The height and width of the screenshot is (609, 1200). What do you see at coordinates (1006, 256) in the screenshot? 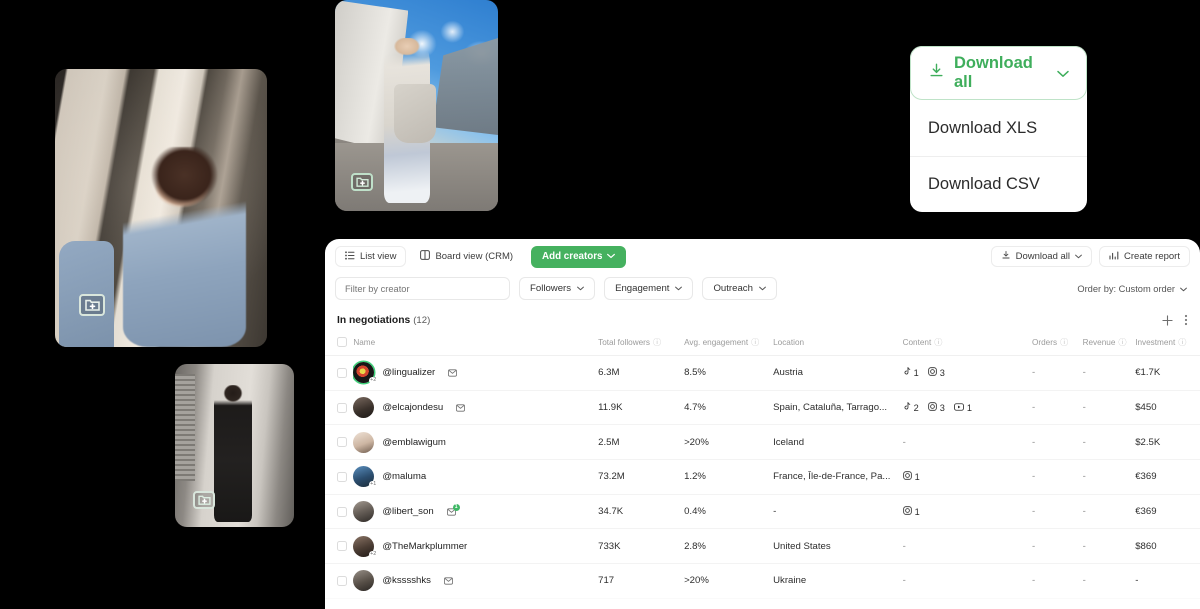
I see `download-icon` at bounding box center [1006, 256].